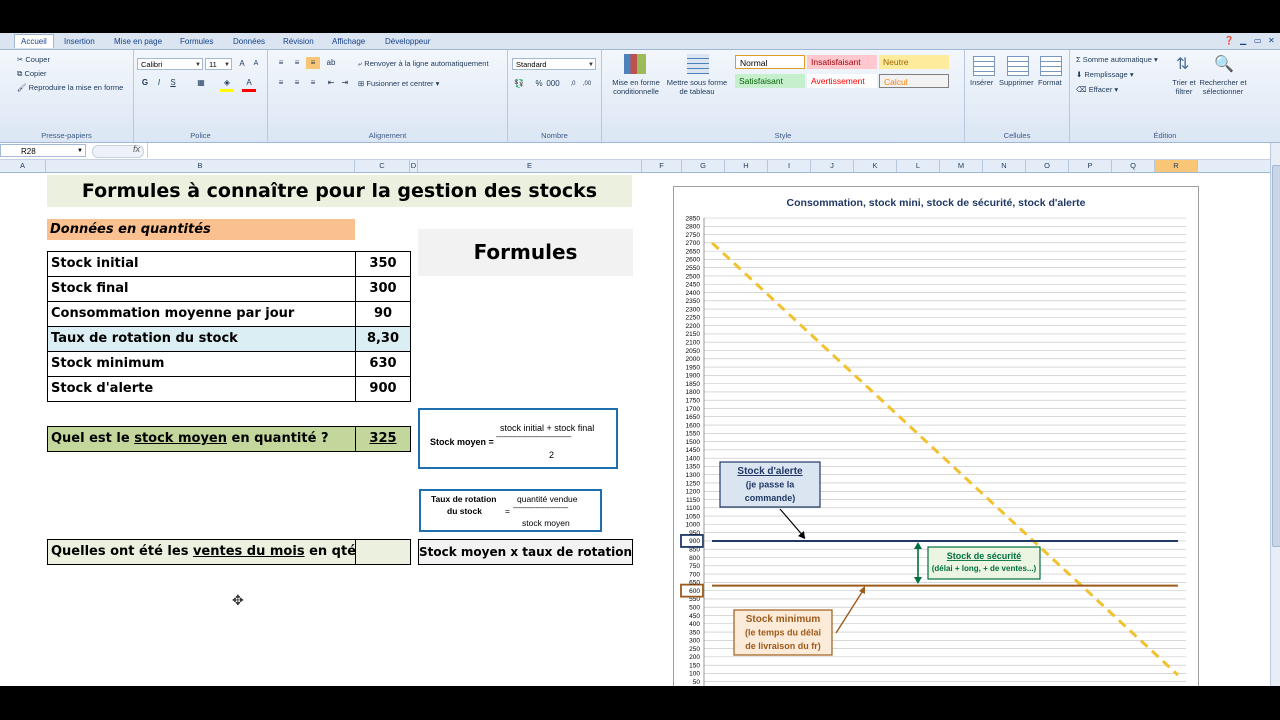  I want to click on percent-icon: %, so click(539, 84).